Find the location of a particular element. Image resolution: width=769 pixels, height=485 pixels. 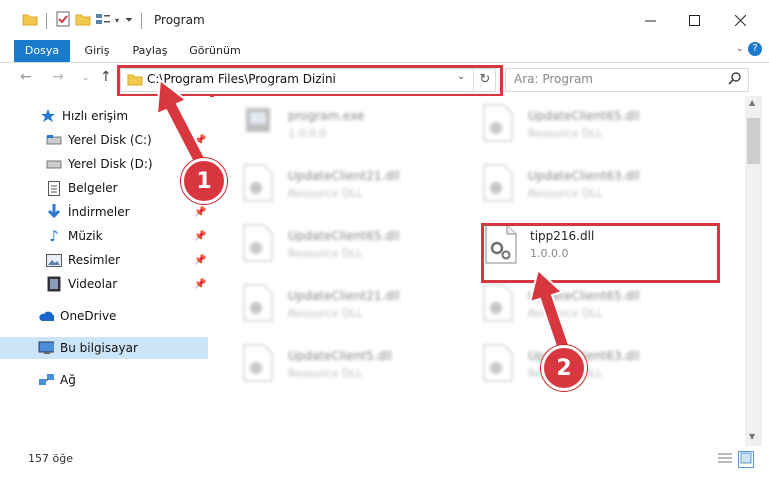

callout-step-2: 2 is located at coordinates (564, 368).